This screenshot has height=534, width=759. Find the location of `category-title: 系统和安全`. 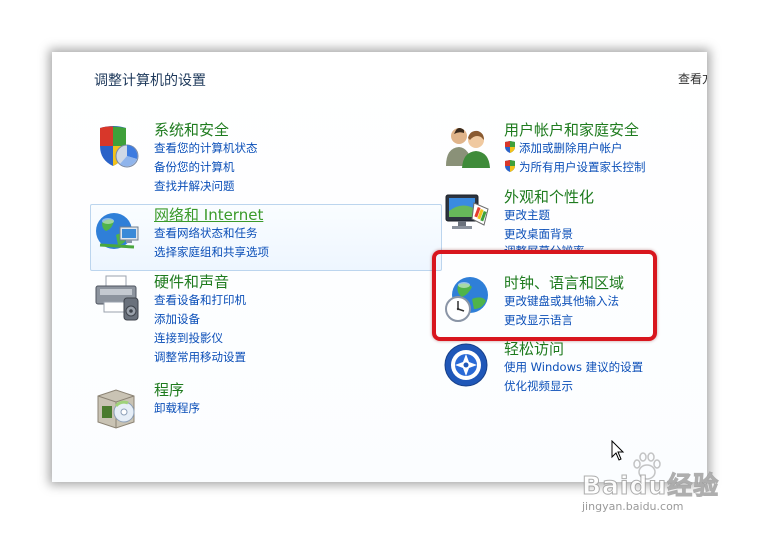

category-title: 系统和安全 is located at coordinates (191, 130).